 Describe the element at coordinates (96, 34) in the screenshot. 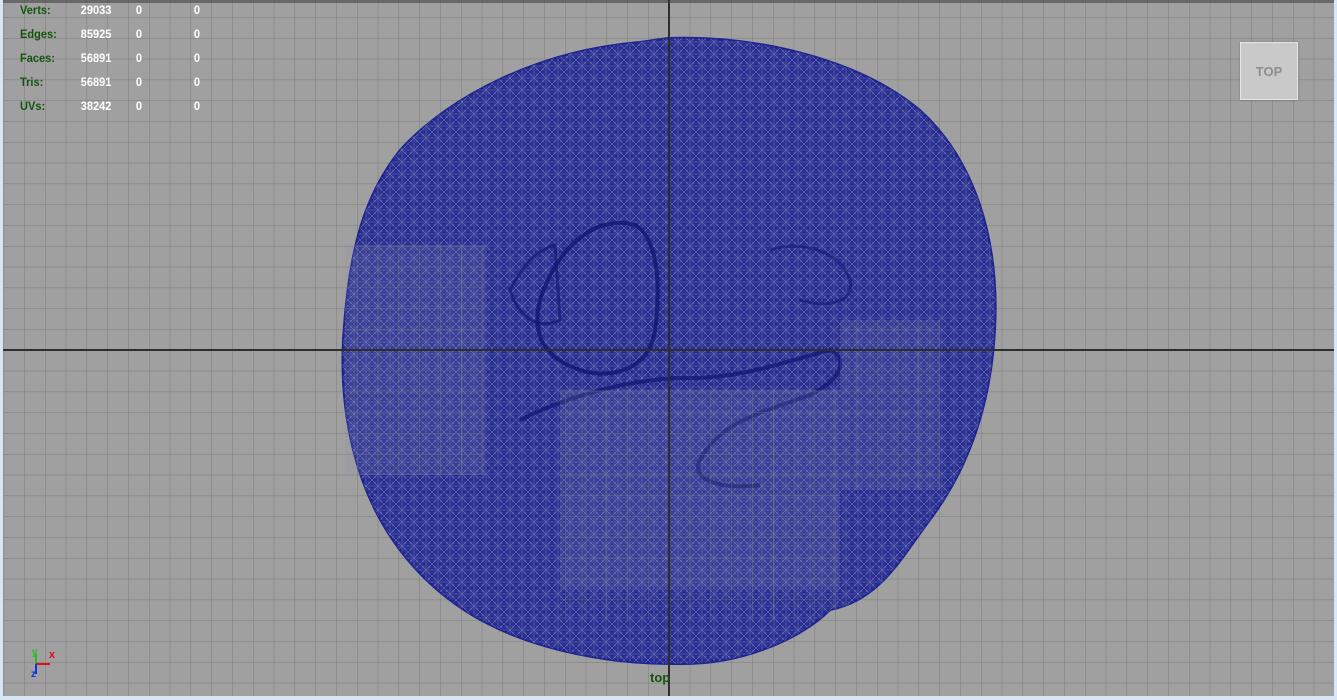

I see `hud-value: 85925` at that location.